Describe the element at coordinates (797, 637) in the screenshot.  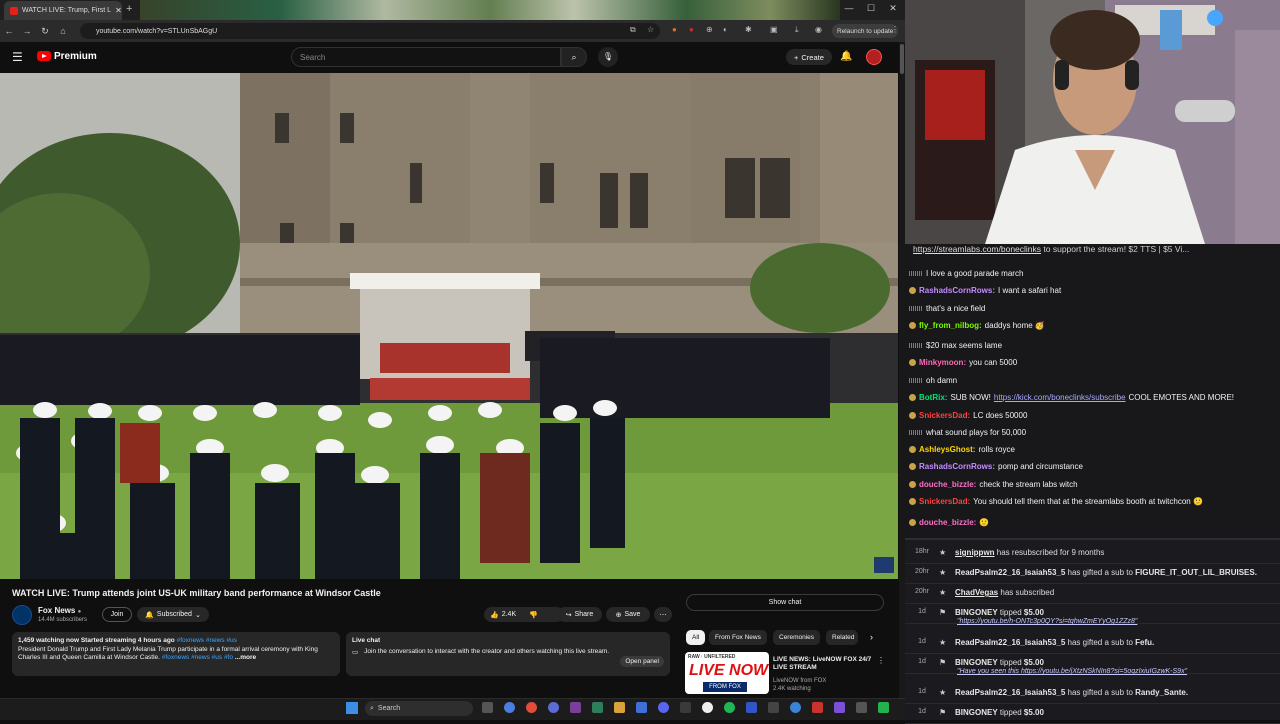
I see `chip-ceremonies: Ceremonies` at that location.